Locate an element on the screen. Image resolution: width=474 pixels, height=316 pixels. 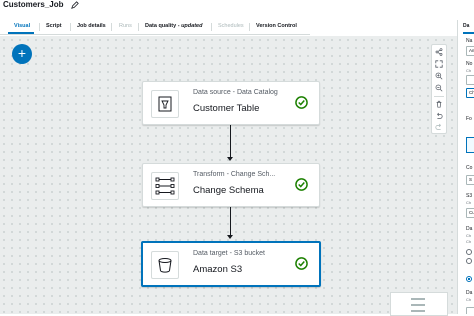
panel-label-node-parents: No is located at coordinates (469, 64).